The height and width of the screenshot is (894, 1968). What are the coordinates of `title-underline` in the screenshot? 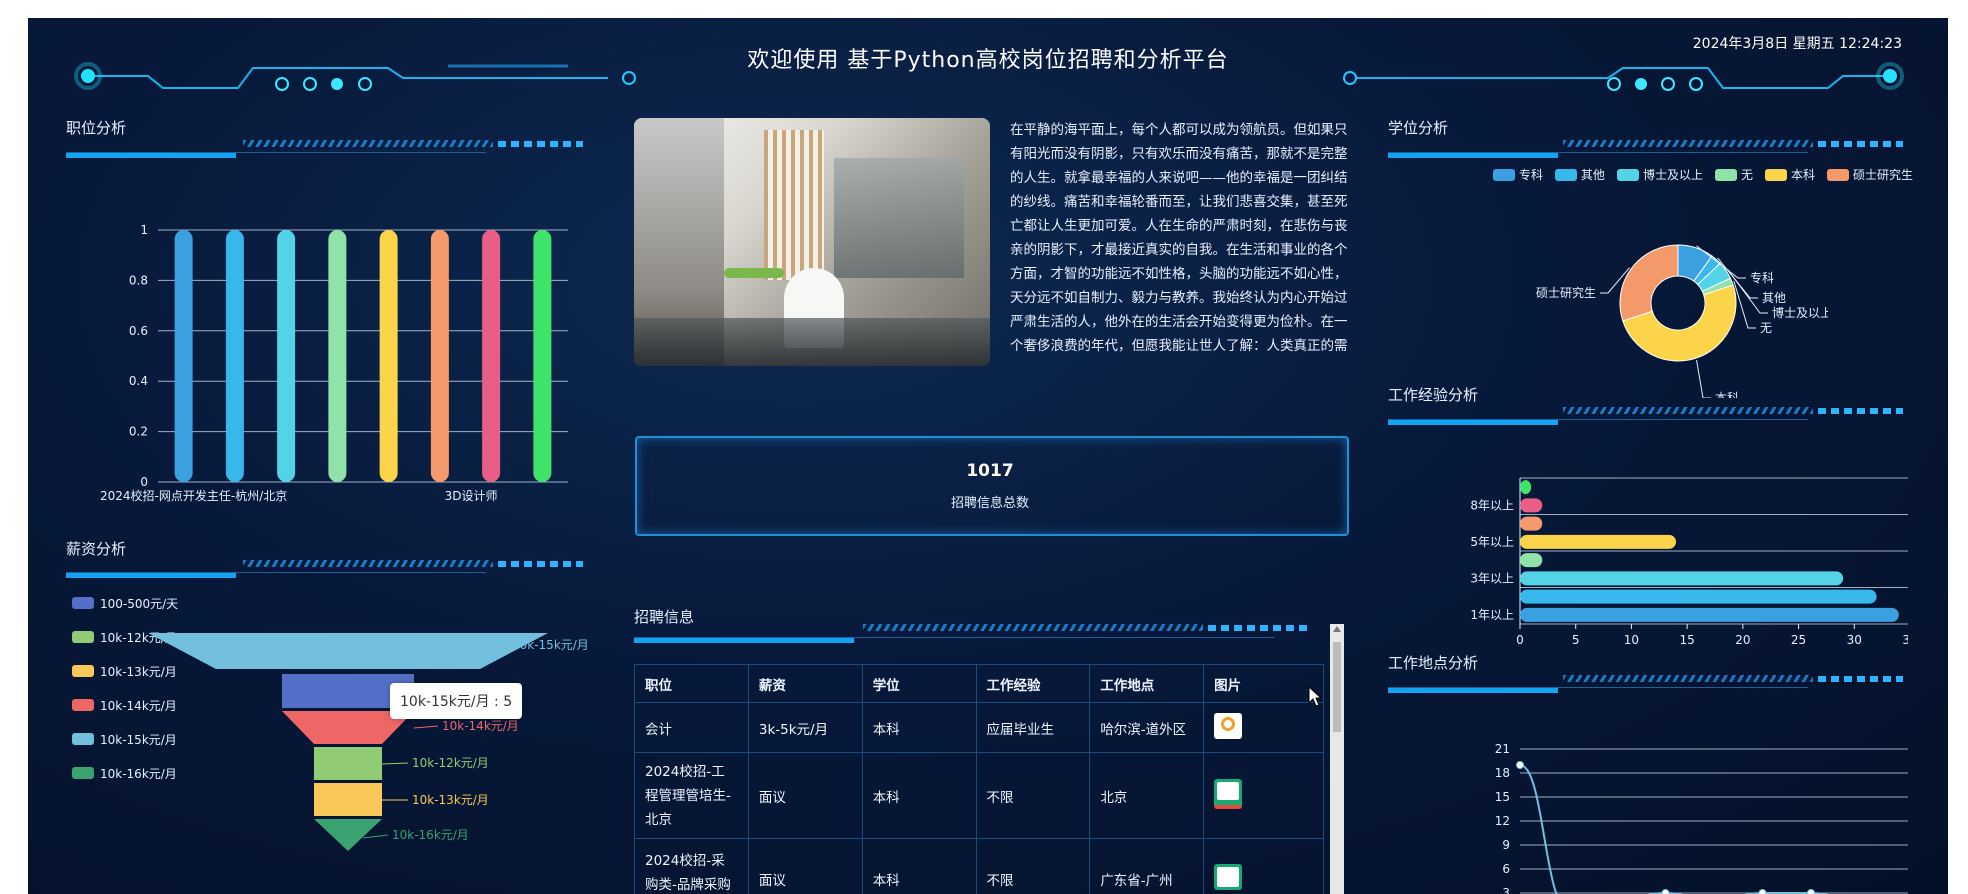 It's located at (1473, 422).